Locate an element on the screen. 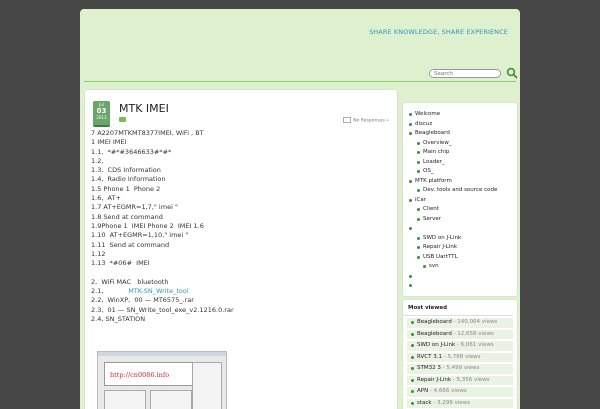  sidebar-item-label: USB UartTTL is located at coordinates (440, 256).